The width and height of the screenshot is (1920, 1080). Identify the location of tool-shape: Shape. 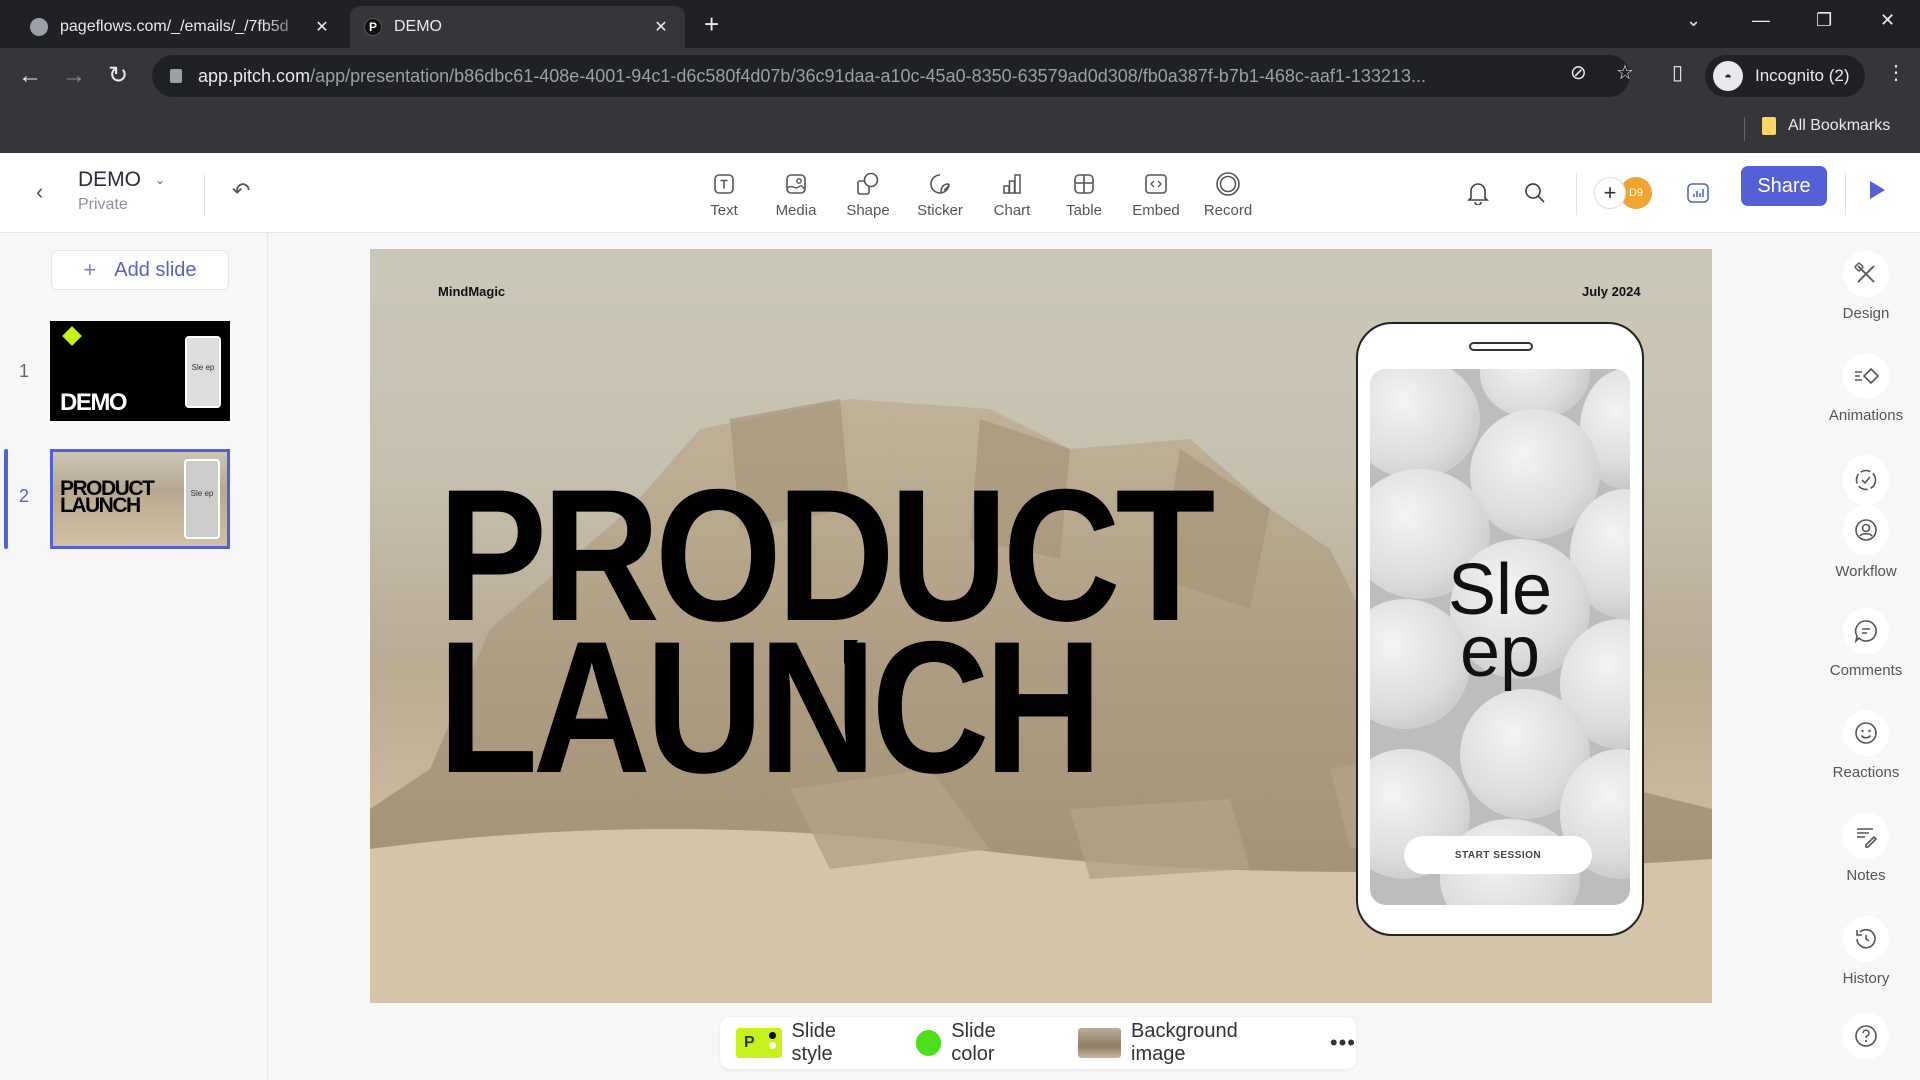
(868, 195).